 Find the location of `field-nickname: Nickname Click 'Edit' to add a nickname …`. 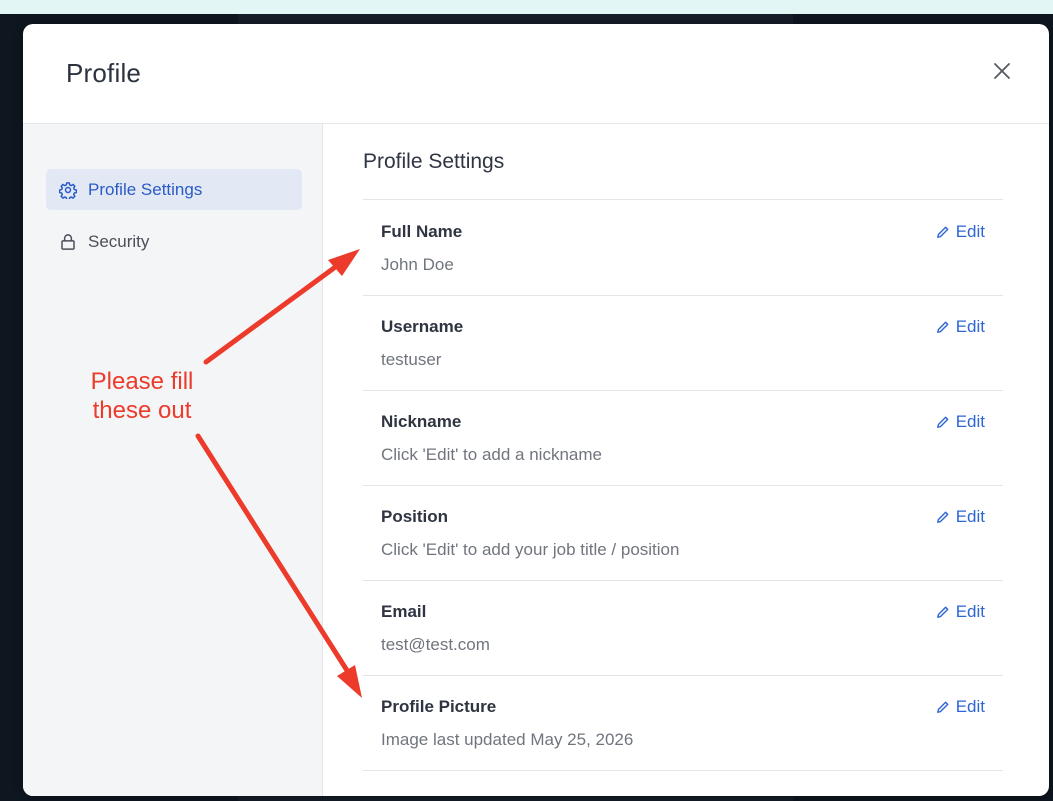

field-nickname: Nickname Click 'Edit' to add a nickname … is located at coordinates (683, 437).